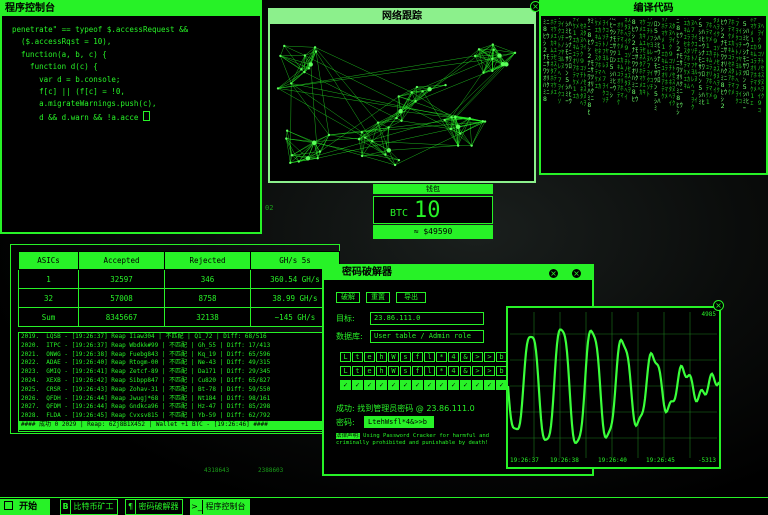 Image resolution: width=768 pixels, height=515 pixels. Describe the element at coordinates (399, 422) in the screenshot. I see `password-field: LtehWsfl*4&>>b` at that location.